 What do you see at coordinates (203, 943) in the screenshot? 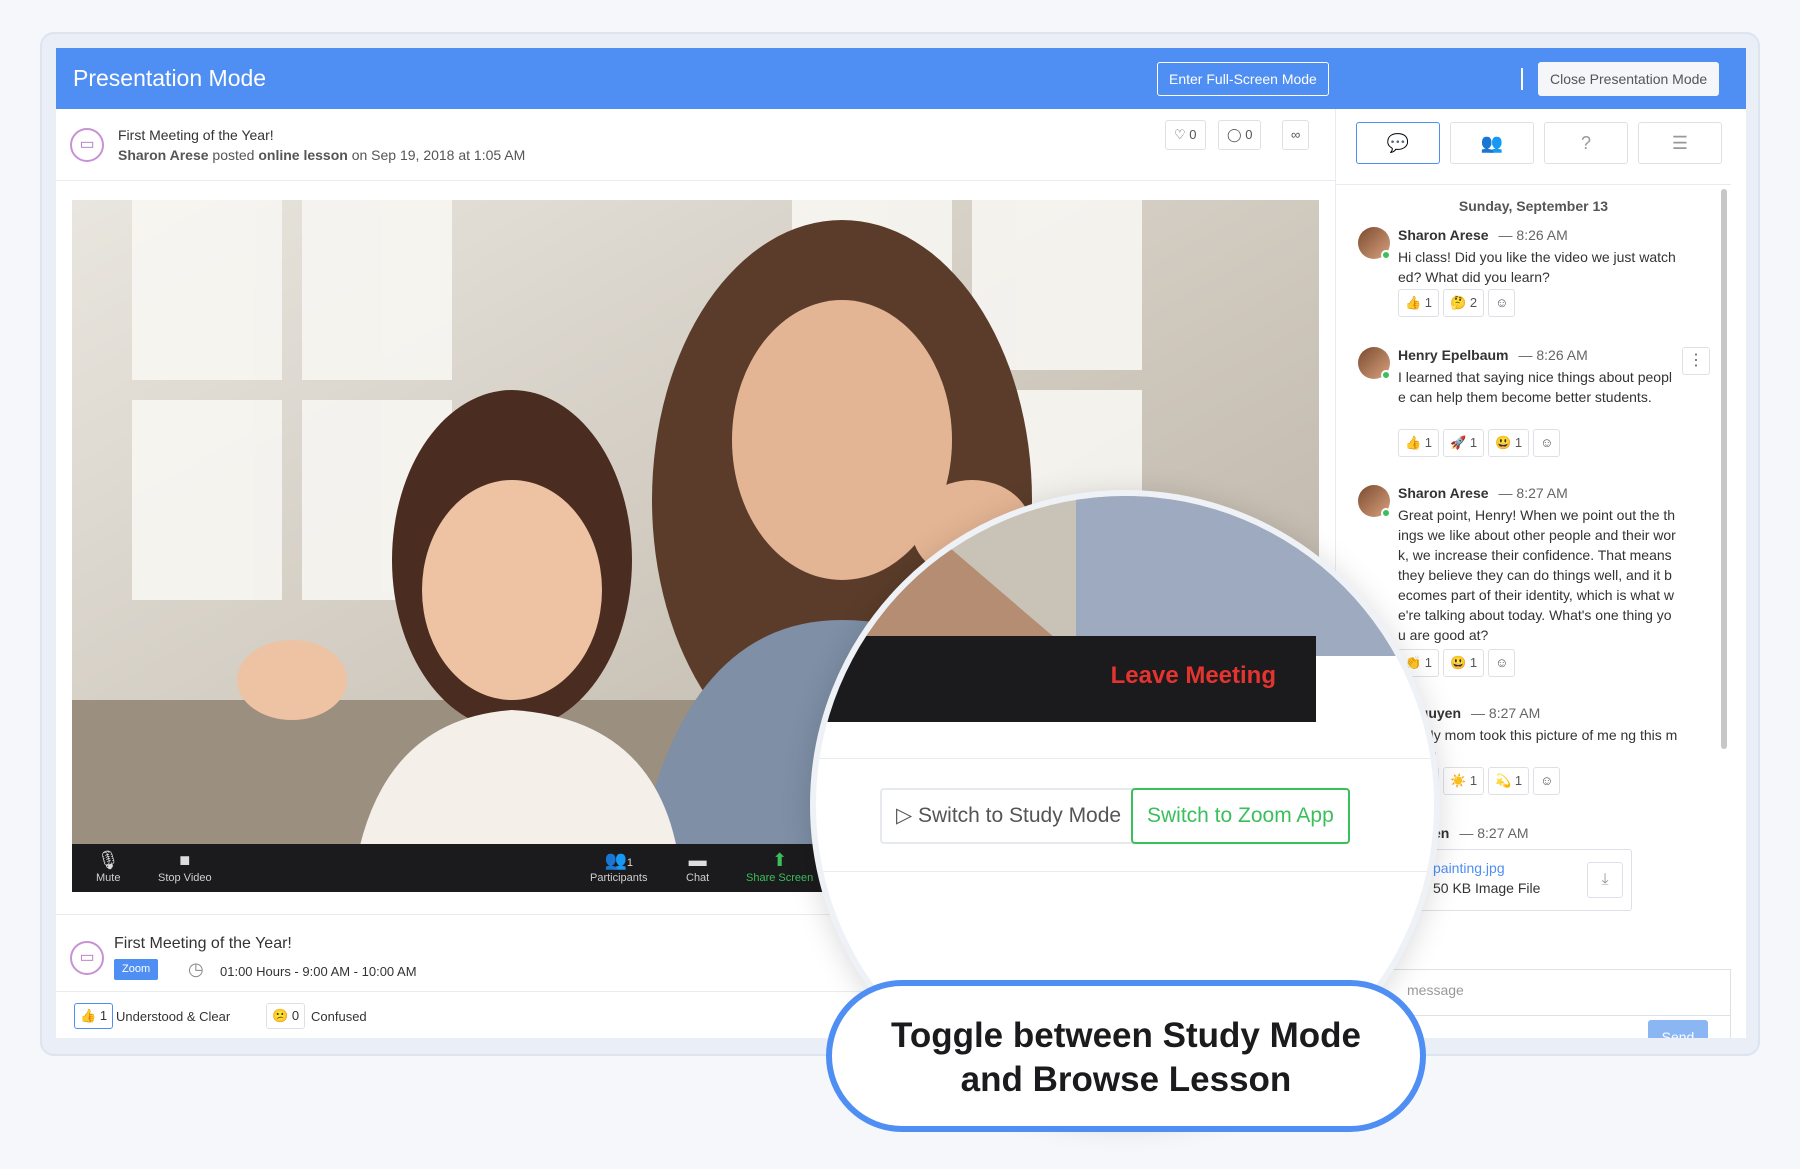
I see `info-title: First Meeting of the Year!` at bounding box center [203, 943].